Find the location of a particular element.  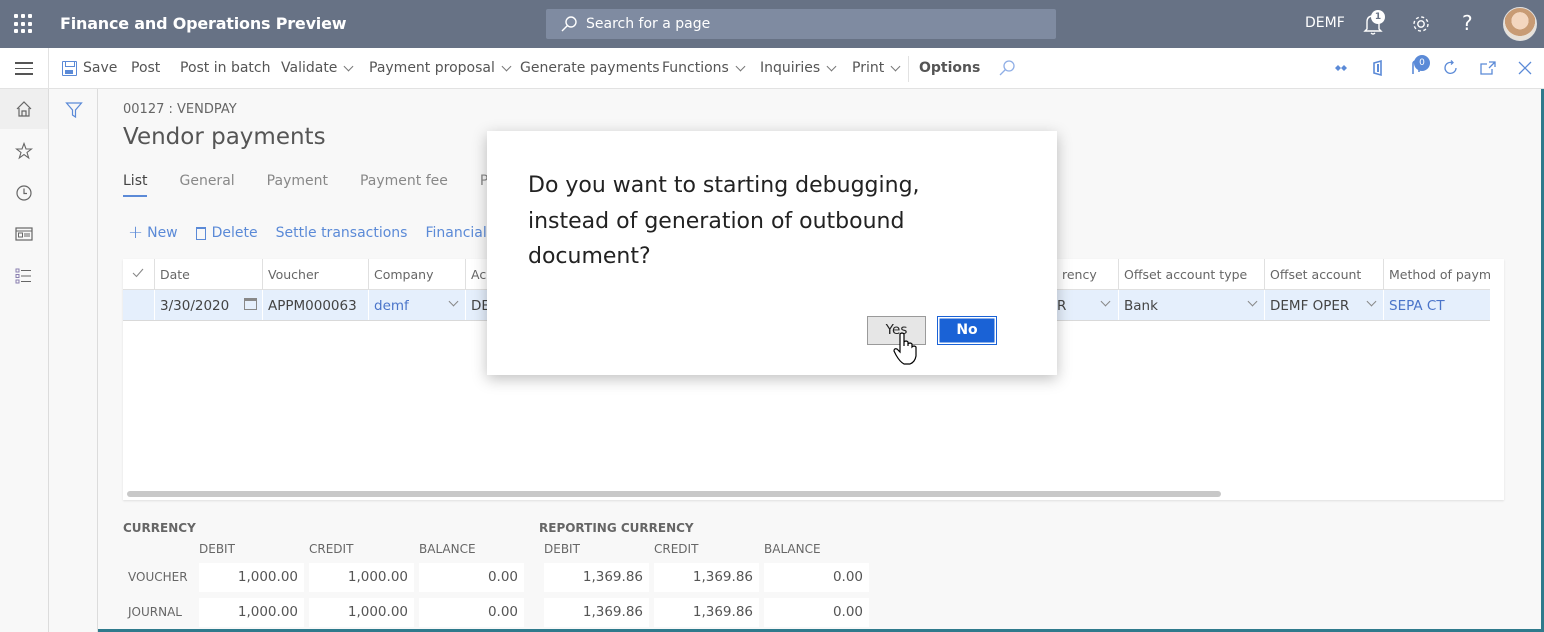

new-button: + New is located at coordinates (153, 232).